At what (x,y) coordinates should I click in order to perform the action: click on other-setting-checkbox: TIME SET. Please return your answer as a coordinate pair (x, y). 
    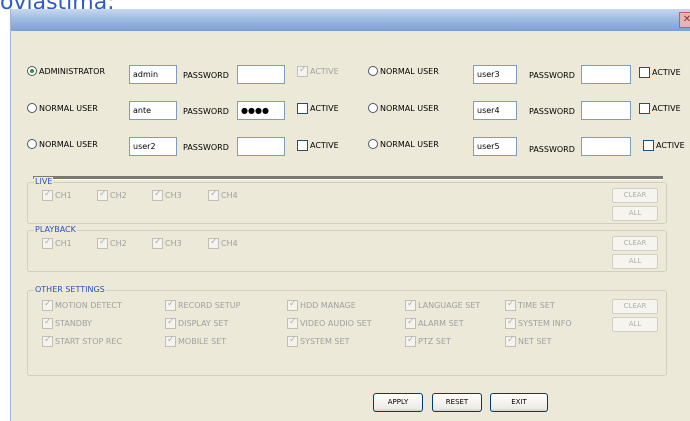
    Looking at the image, I should click on (530, 305).